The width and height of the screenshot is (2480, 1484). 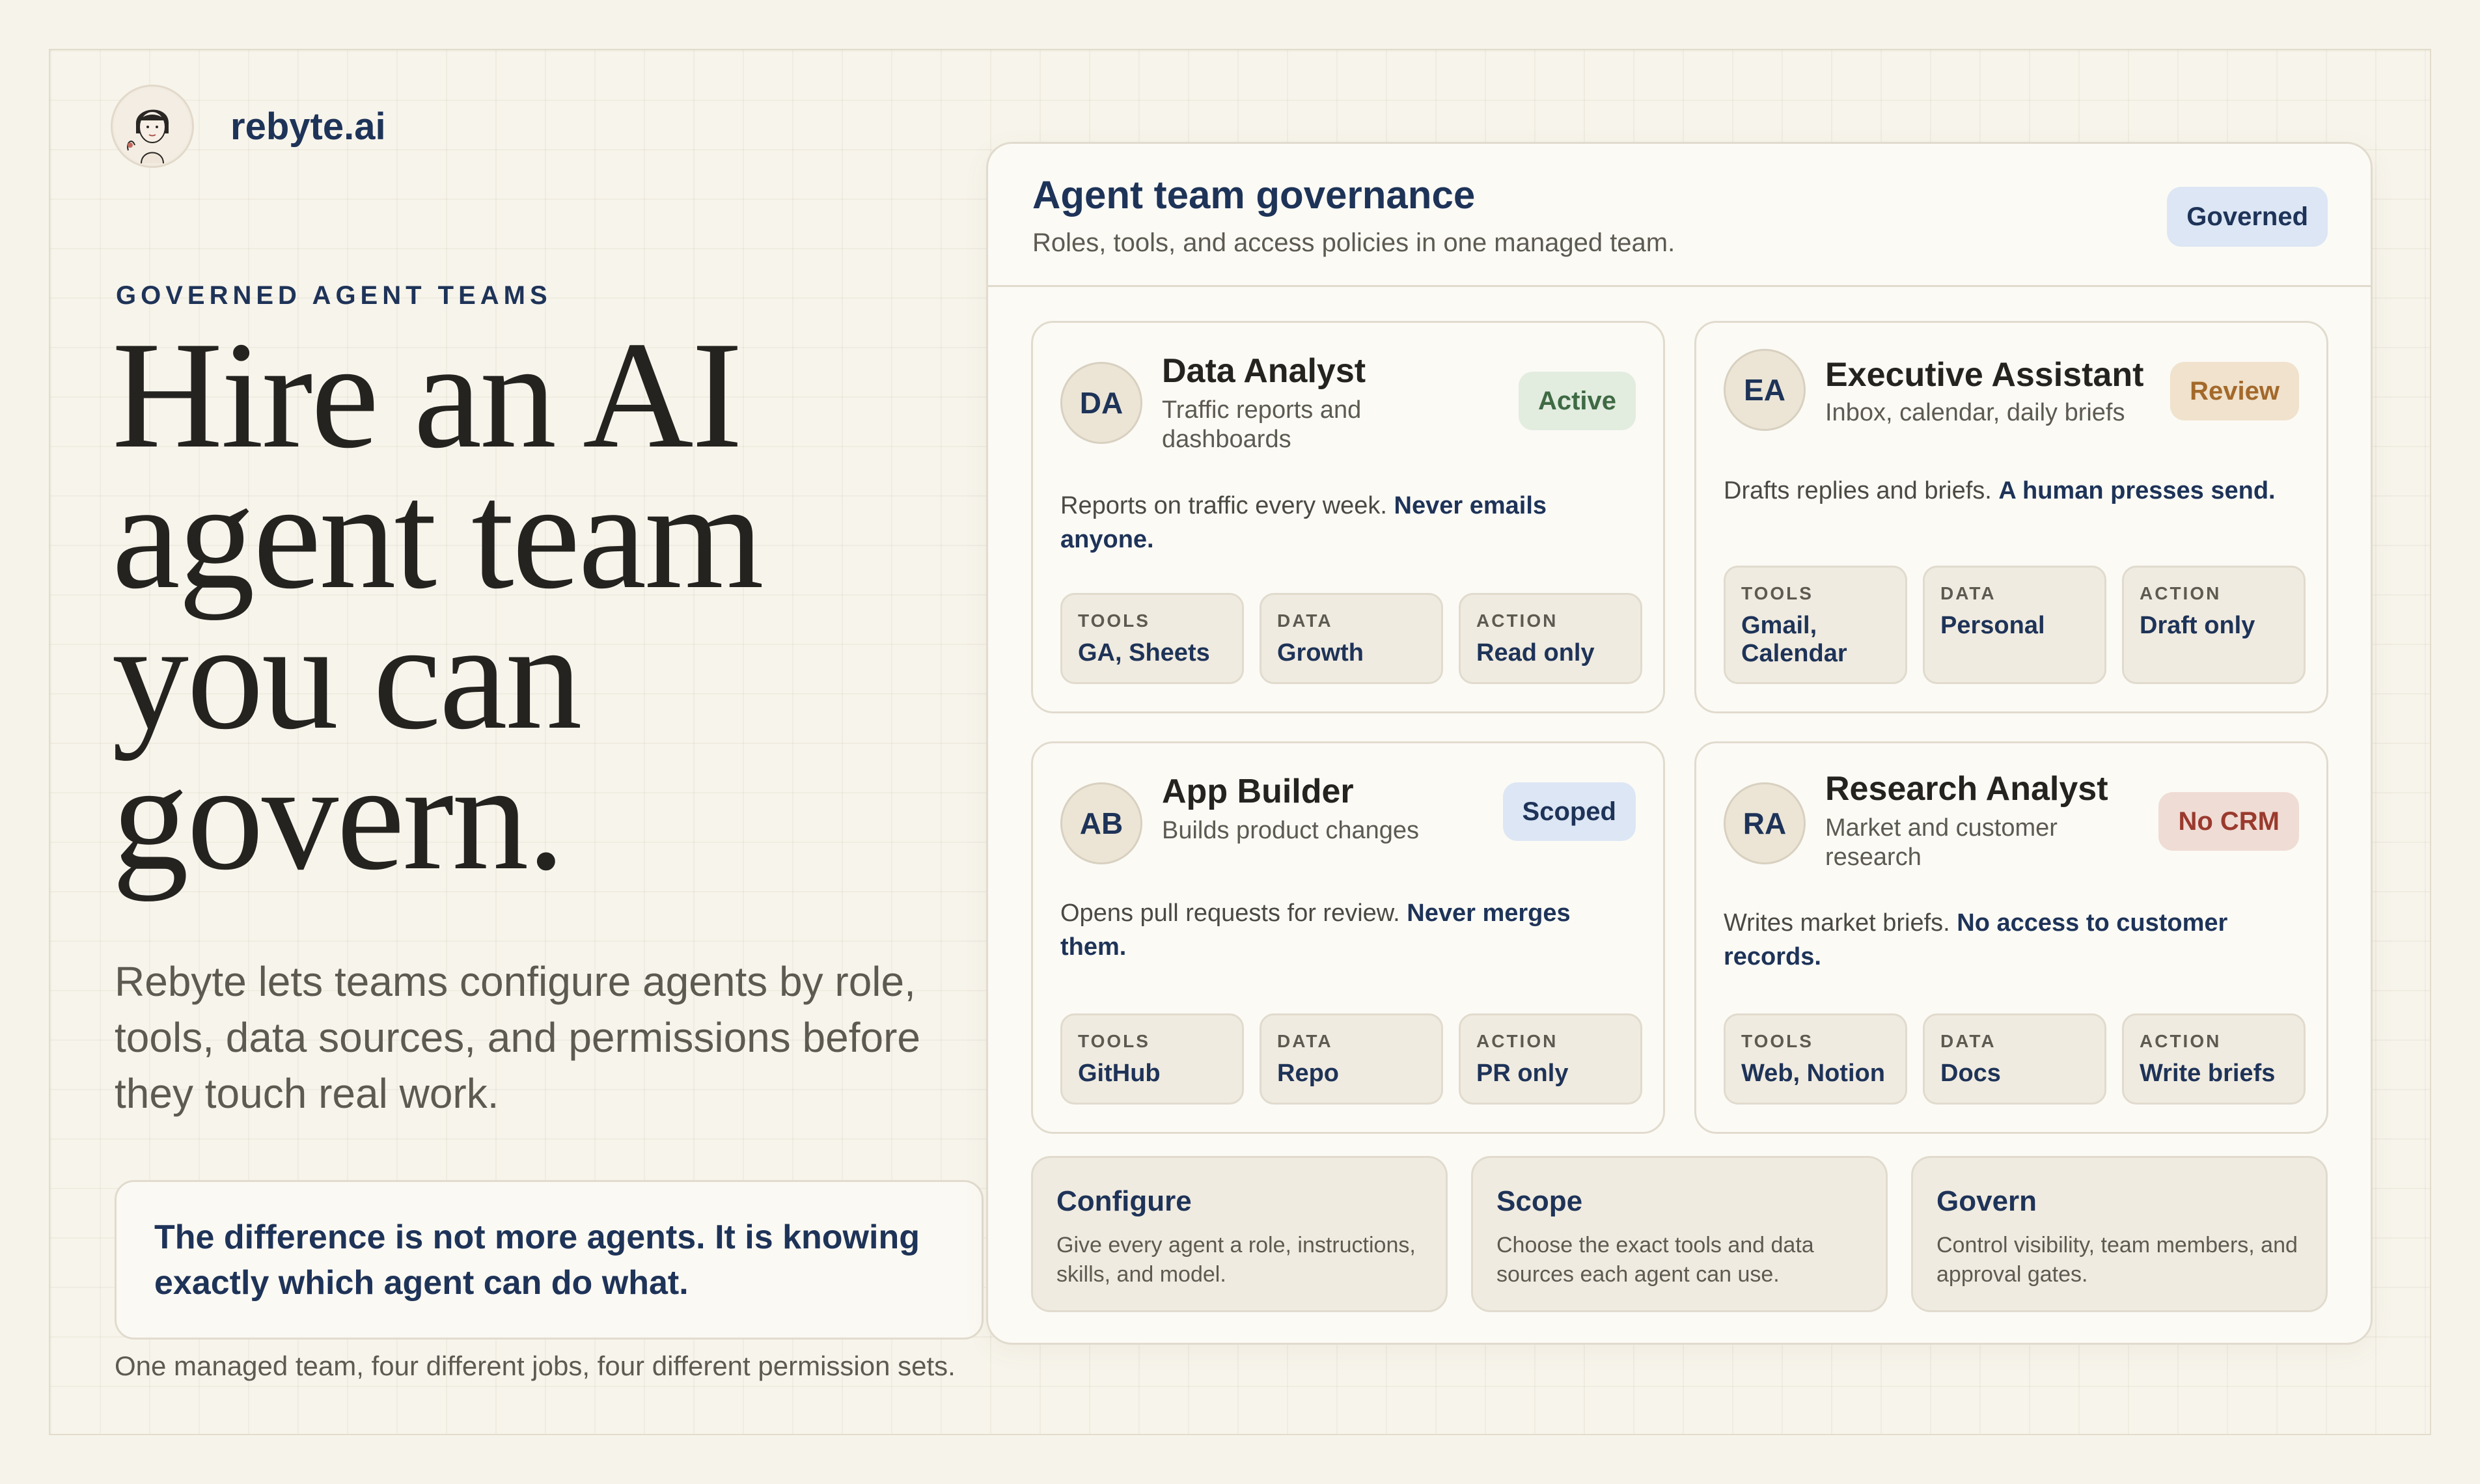 What do you see at coordinates (2234, 391) in the screenshot?
I see `status-badge: Review` at bounding box center [2234, 391].